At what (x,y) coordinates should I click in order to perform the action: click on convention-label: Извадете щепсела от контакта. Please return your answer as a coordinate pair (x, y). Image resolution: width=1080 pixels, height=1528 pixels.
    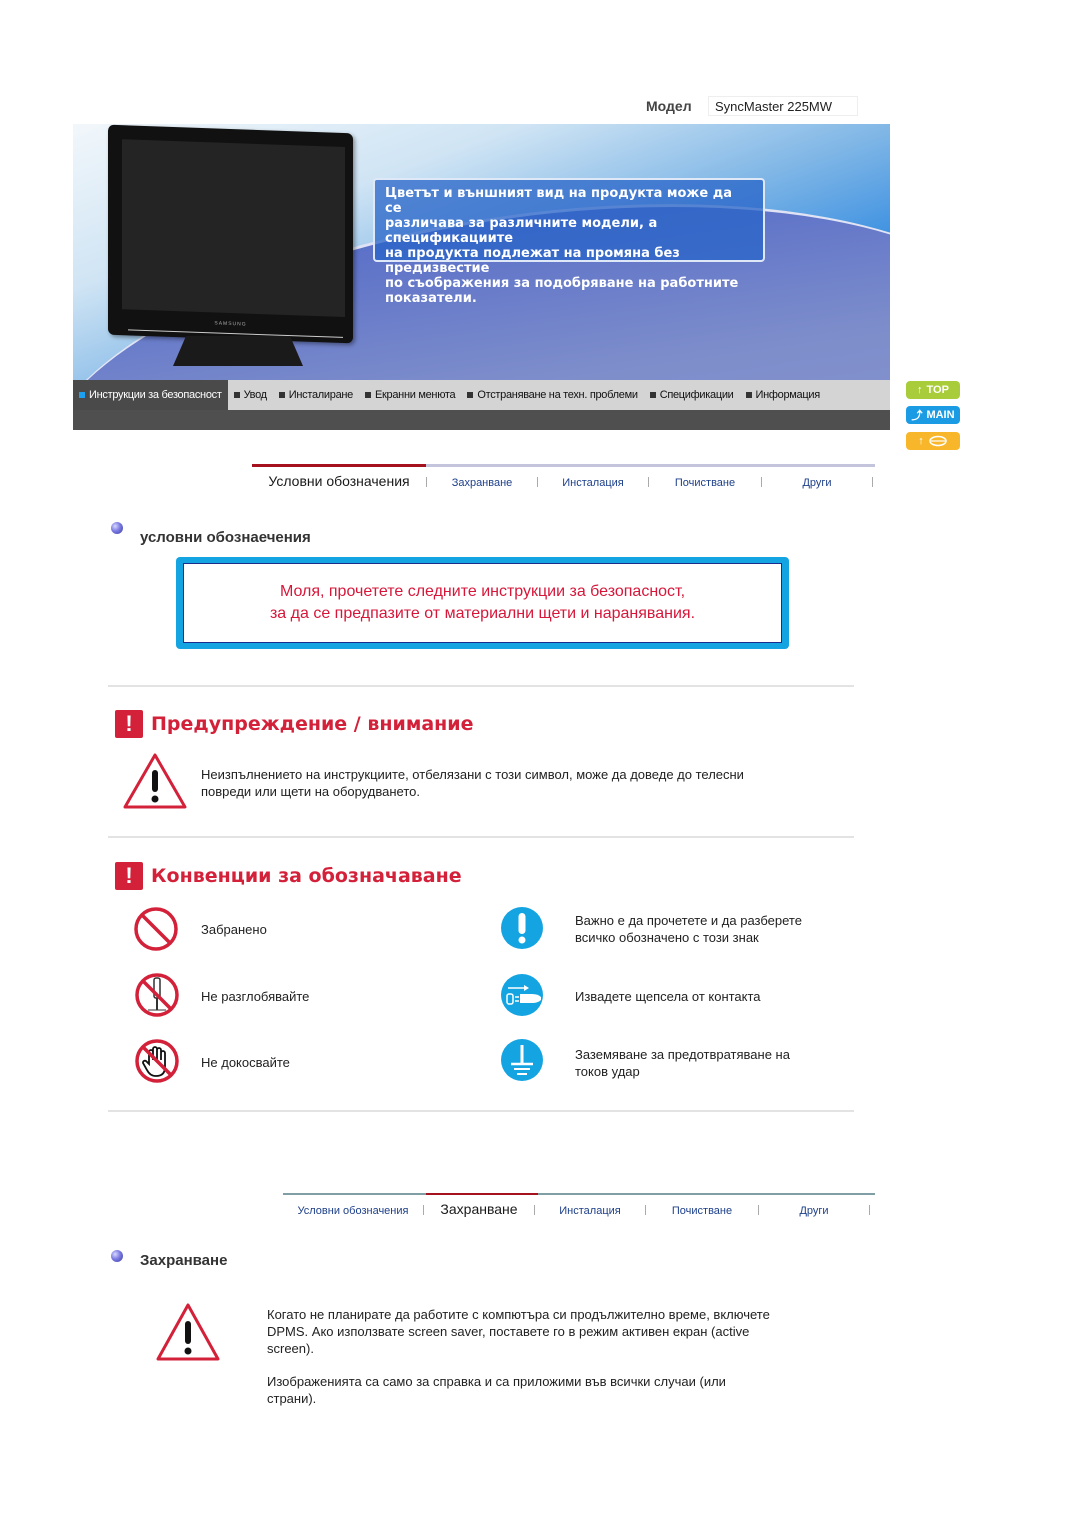
    Looking at the image, I should click on (668, 996).